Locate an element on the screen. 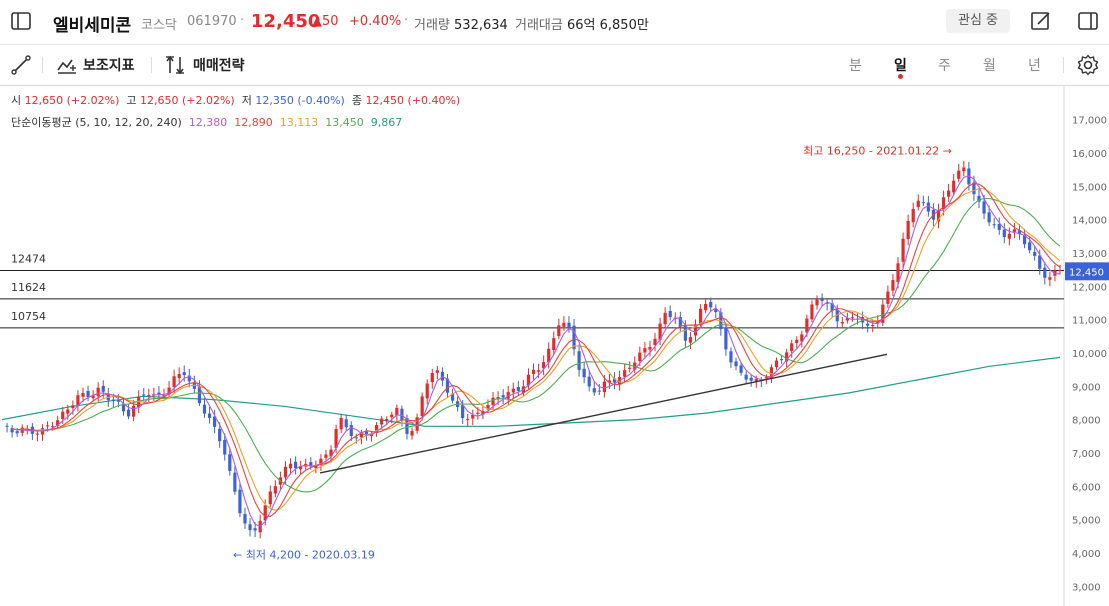 The height and width of the screenshot is (606, 1109). current-price: 12,450 is located at coordinates (286, 21).